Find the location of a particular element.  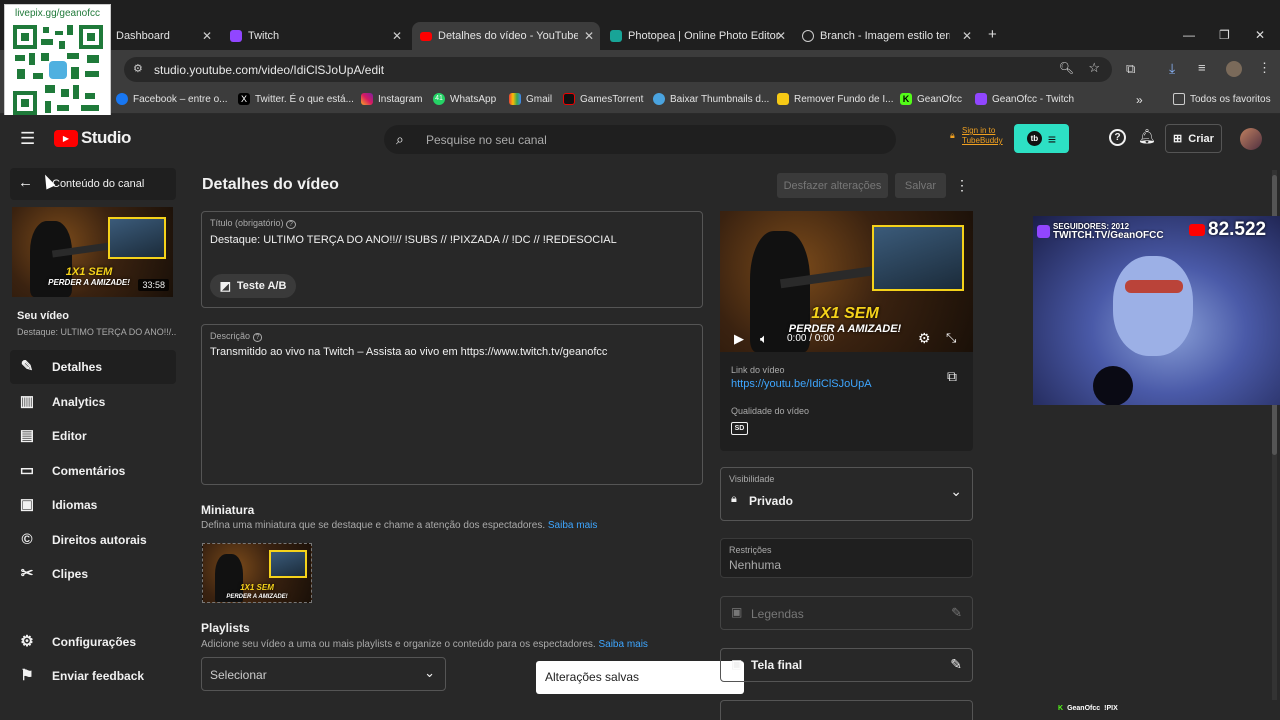

account-avatar is located at coordinates (1251, 139).